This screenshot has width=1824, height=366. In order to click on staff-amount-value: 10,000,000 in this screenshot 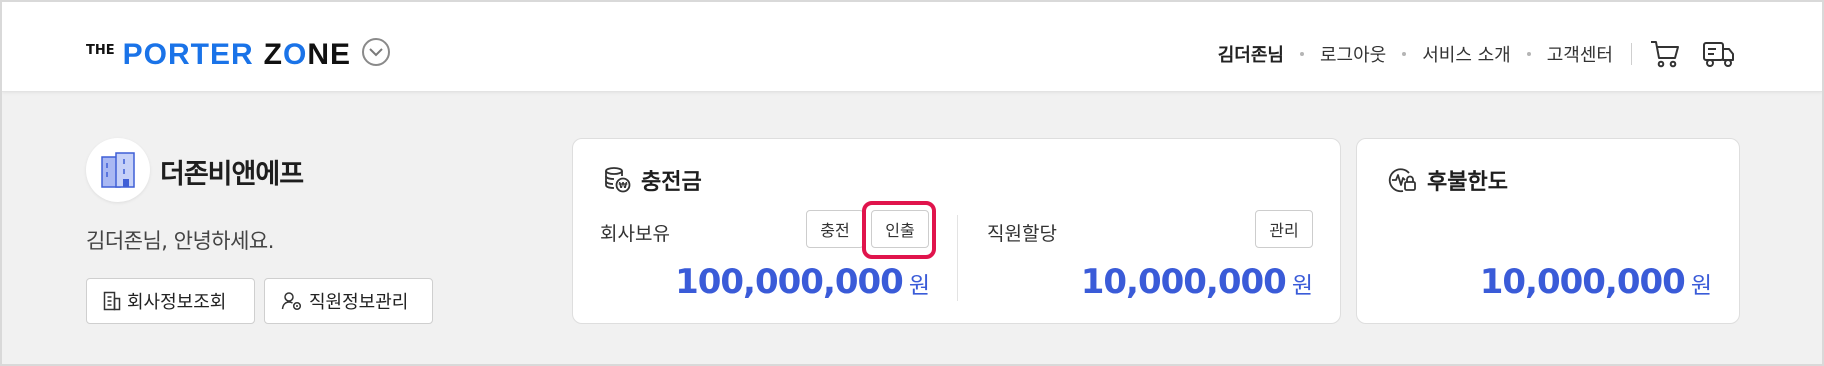, I will do `click(1183, 282)`.